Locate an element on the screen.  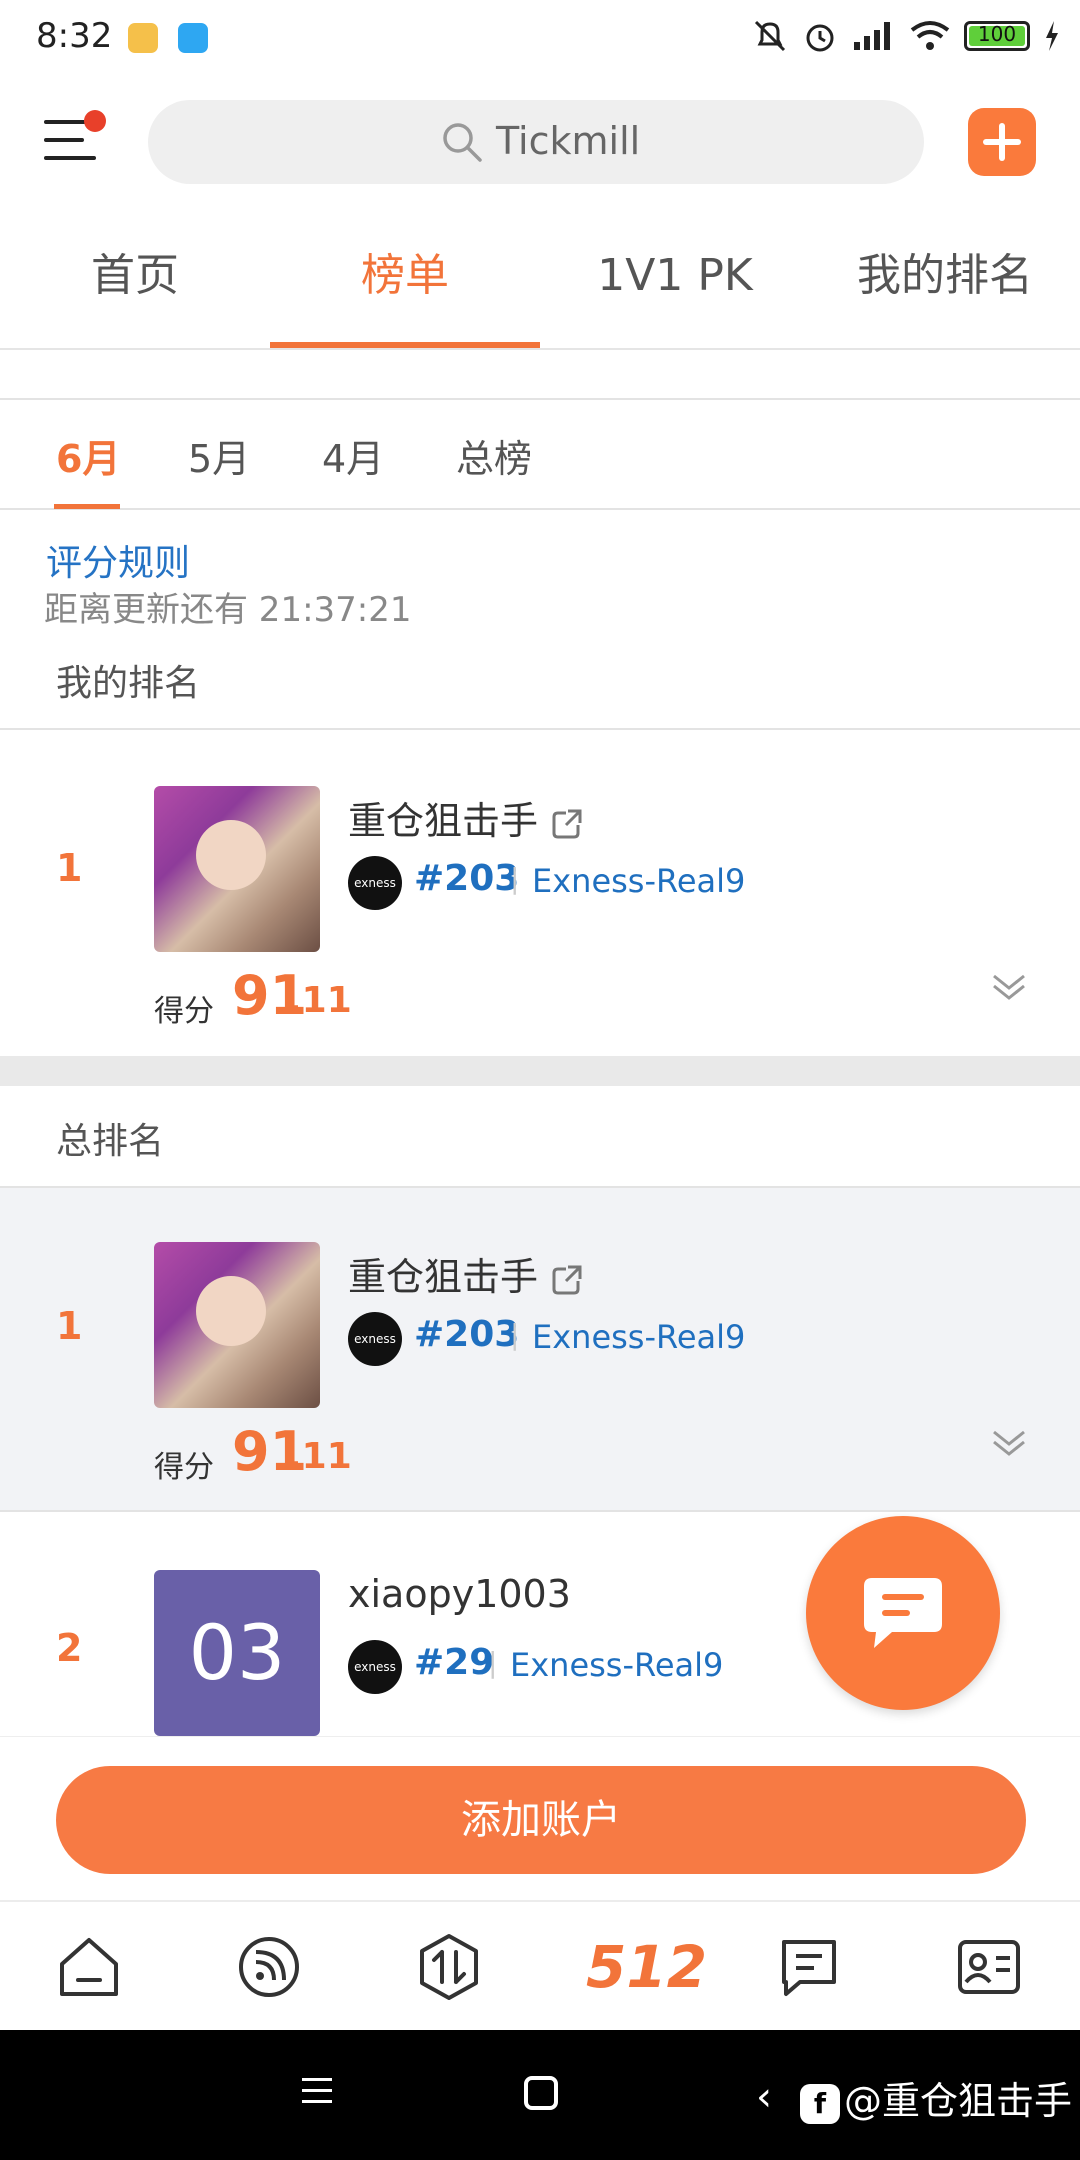
status-bar: 8:32 100 is located at coordinates (540, 39).